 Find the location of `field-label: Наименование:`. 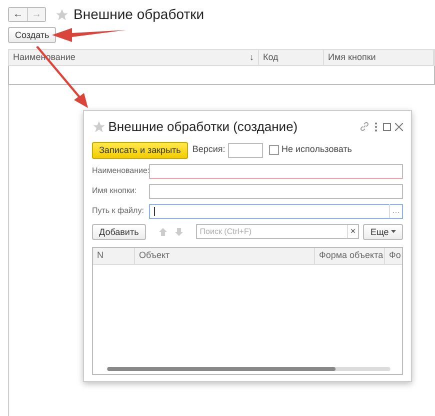

field-label: Наименование: is located at coordinates (120, 171).